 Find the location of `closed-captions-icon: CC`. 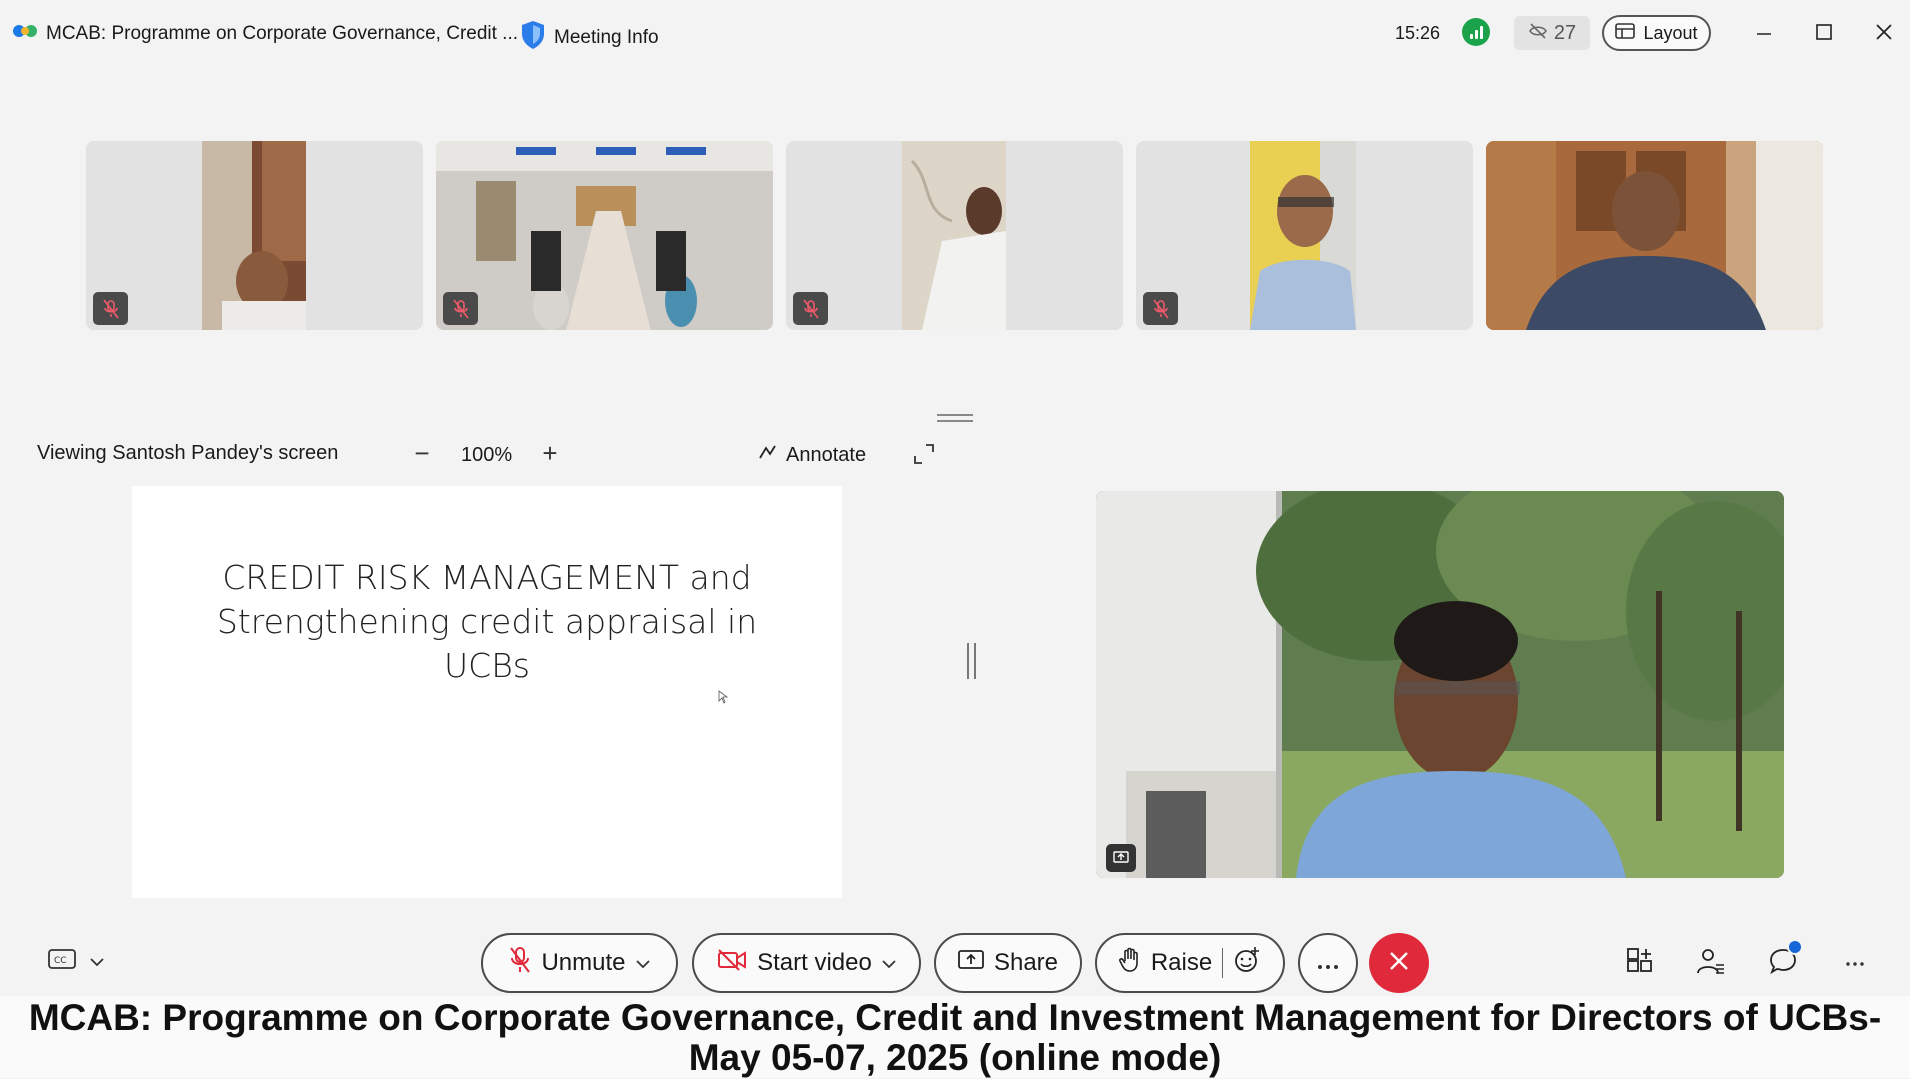

closed-captions-icon: CC is located at coordinates (62, 961).